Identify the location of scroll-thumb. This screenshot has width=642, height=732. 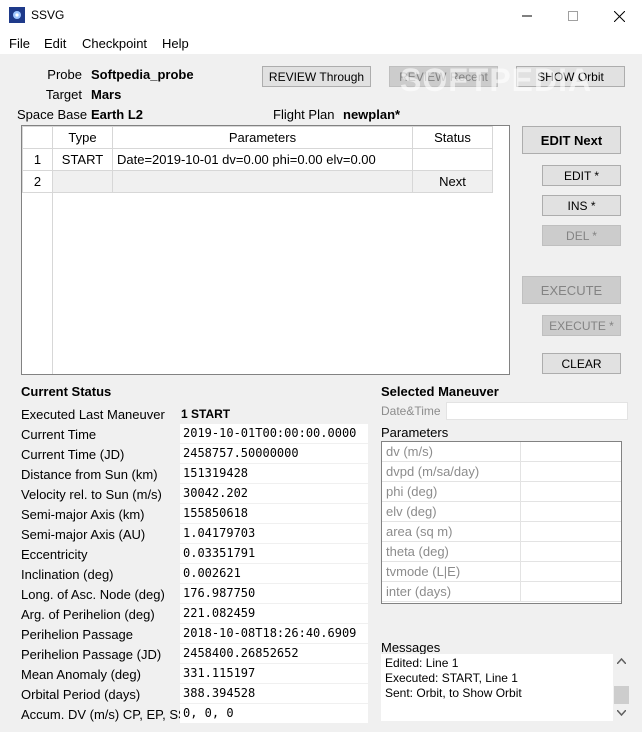
(621, 695).